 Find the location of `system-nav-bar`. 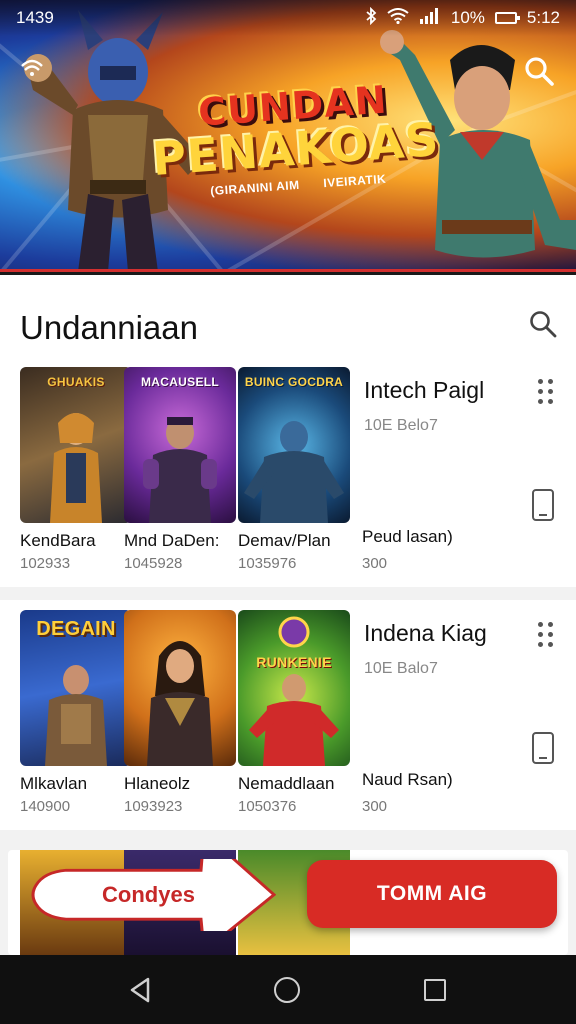

system-nav-bar is located at coordinates (288, 989).